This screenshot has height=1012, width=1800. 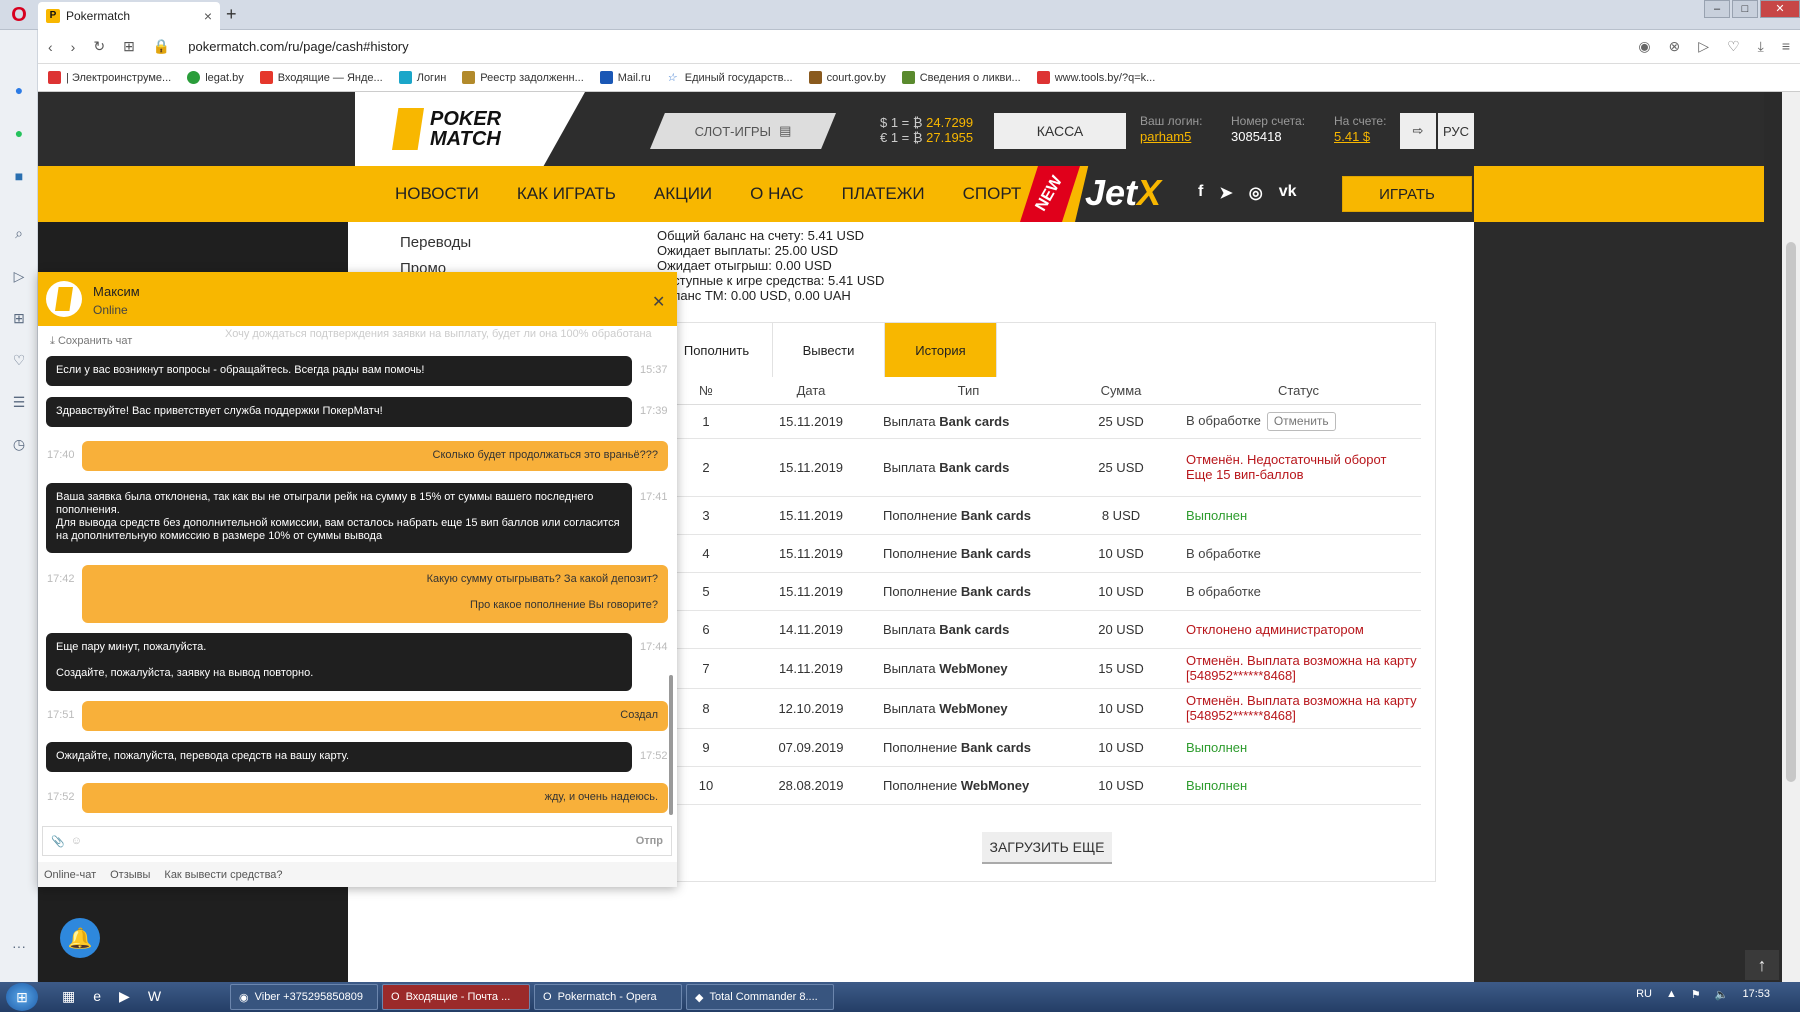 What do you see at coordinates (829, 350) in the screenshot?
I see `tab-withdraw: Вывести` at bounding box center [829, 350].